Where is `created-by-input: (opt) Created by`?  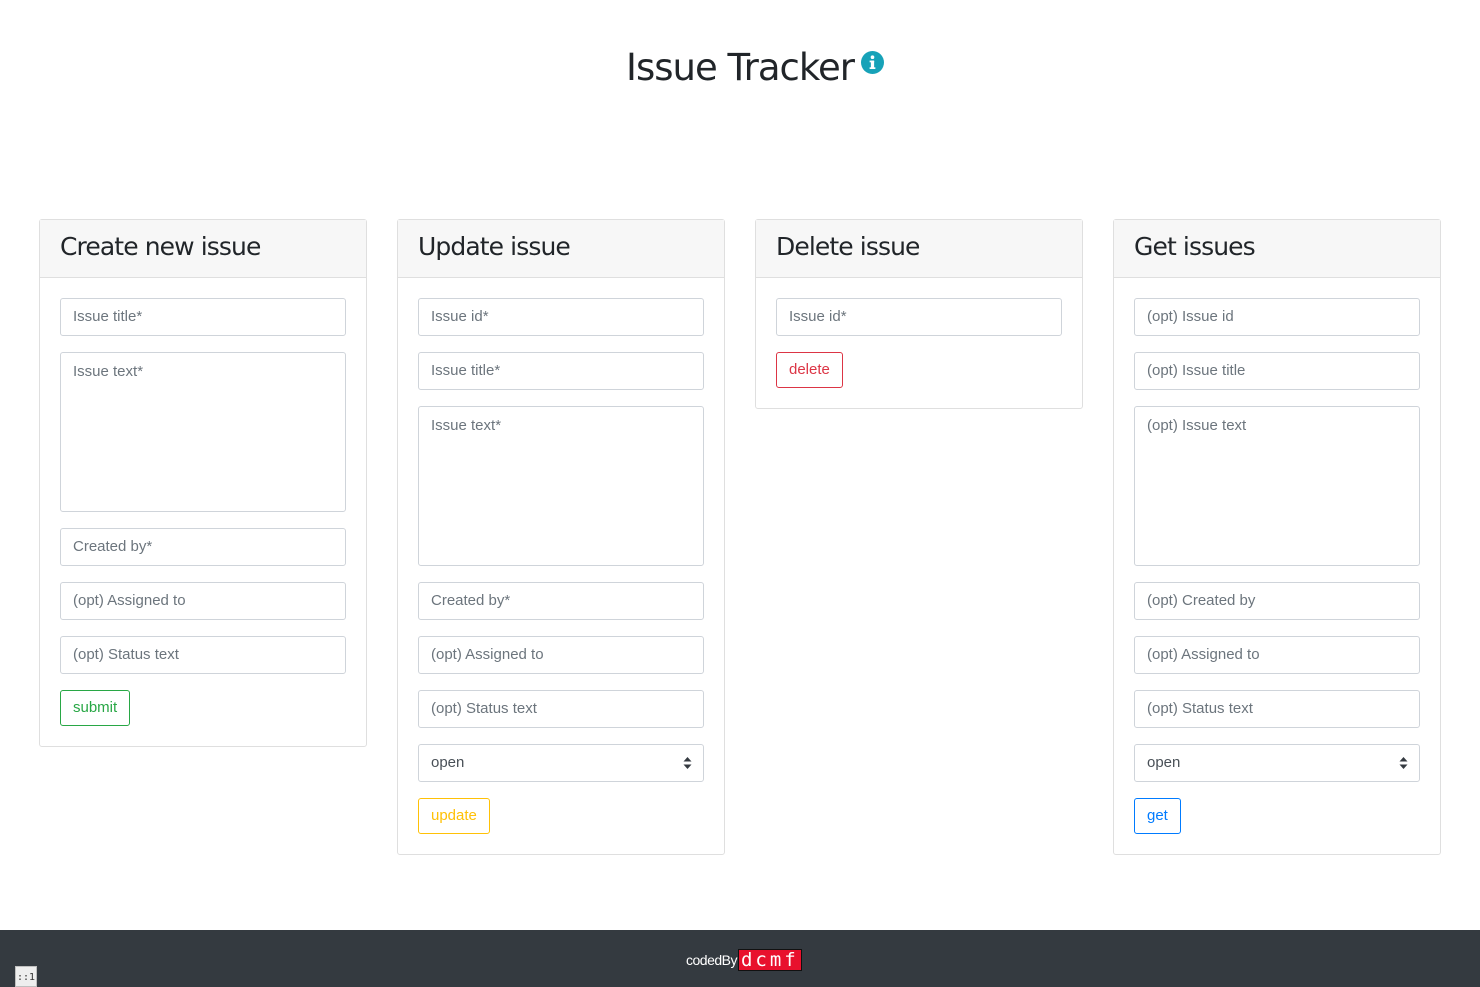
created-by-input: (opt) Created by is located at coordinates (1277, 601).